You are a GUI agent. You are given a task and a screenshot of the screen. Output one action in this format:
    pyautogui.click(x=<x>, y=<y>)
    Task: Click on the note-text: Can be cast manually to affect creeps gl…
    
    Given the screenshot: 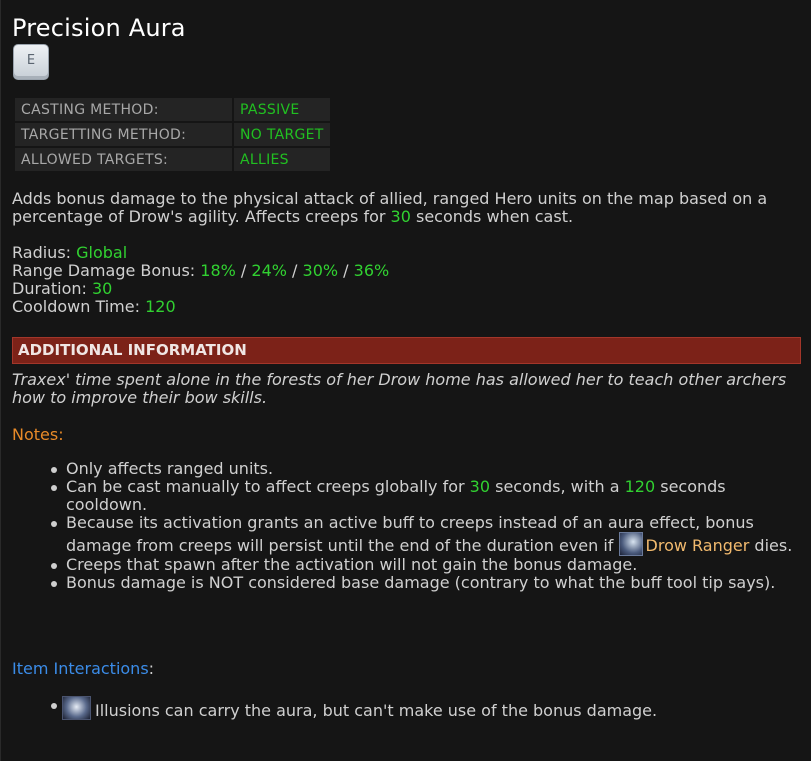 What is the action you would take?
    pyautogui.click(x=268, y=486)
    